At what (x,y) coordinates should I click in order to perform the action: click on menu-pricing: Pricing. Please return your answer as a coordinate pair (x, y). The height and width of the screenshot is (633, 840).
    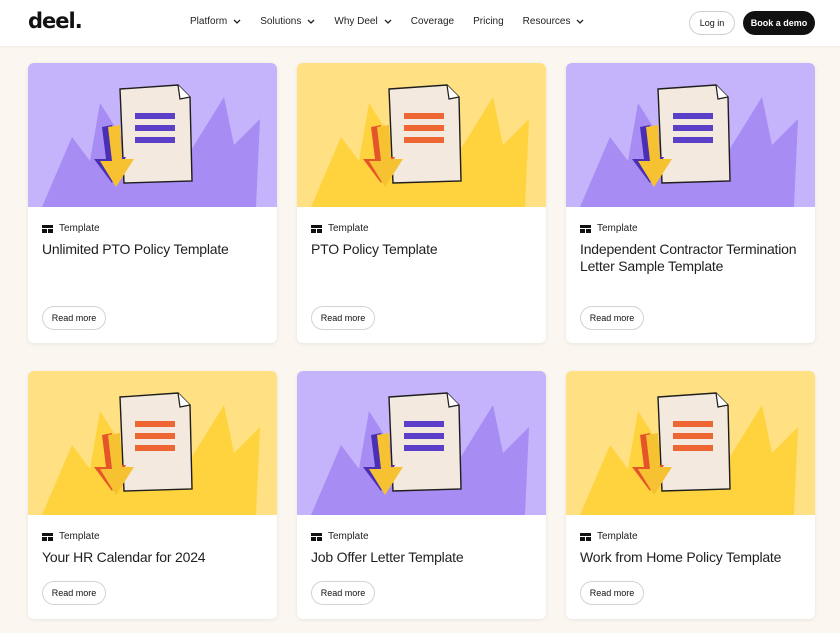
    Looking at the image, I should click on (488, 21).